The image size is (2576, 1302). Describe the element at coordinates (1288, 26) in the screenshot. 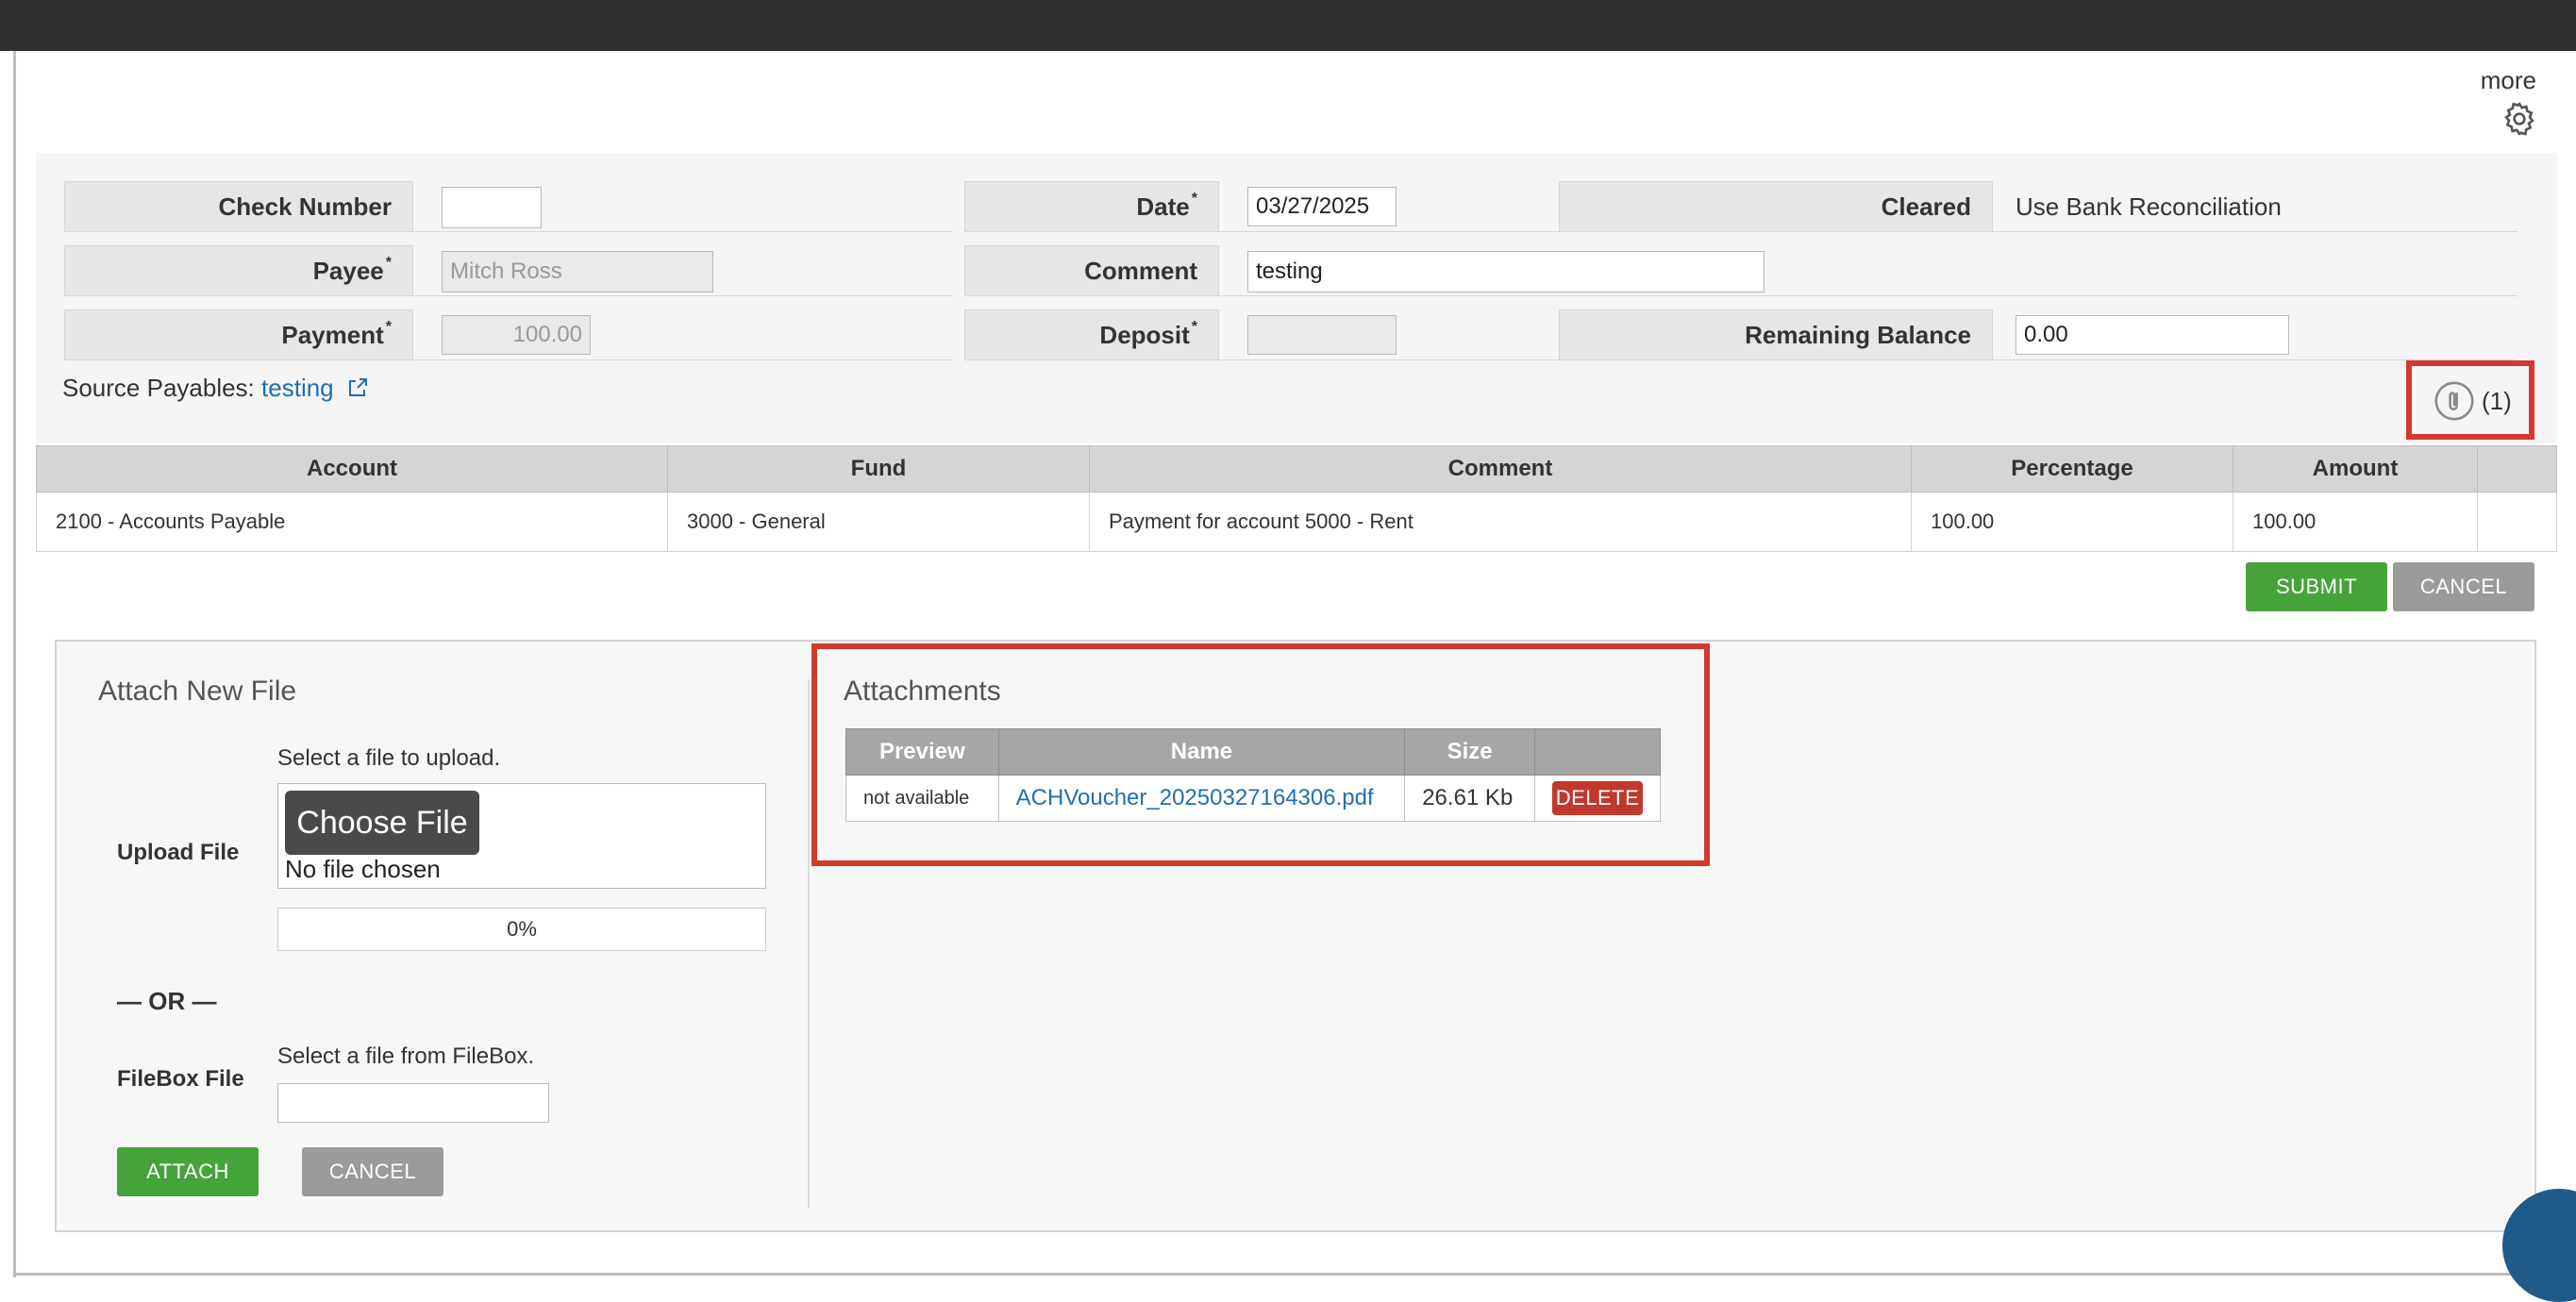

I see `top-bar` at that location.